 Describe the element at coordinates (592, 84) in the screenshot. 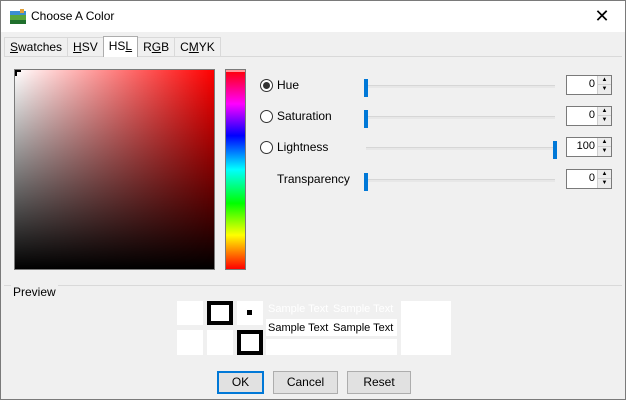

I see `hue-value: 0` at that location.